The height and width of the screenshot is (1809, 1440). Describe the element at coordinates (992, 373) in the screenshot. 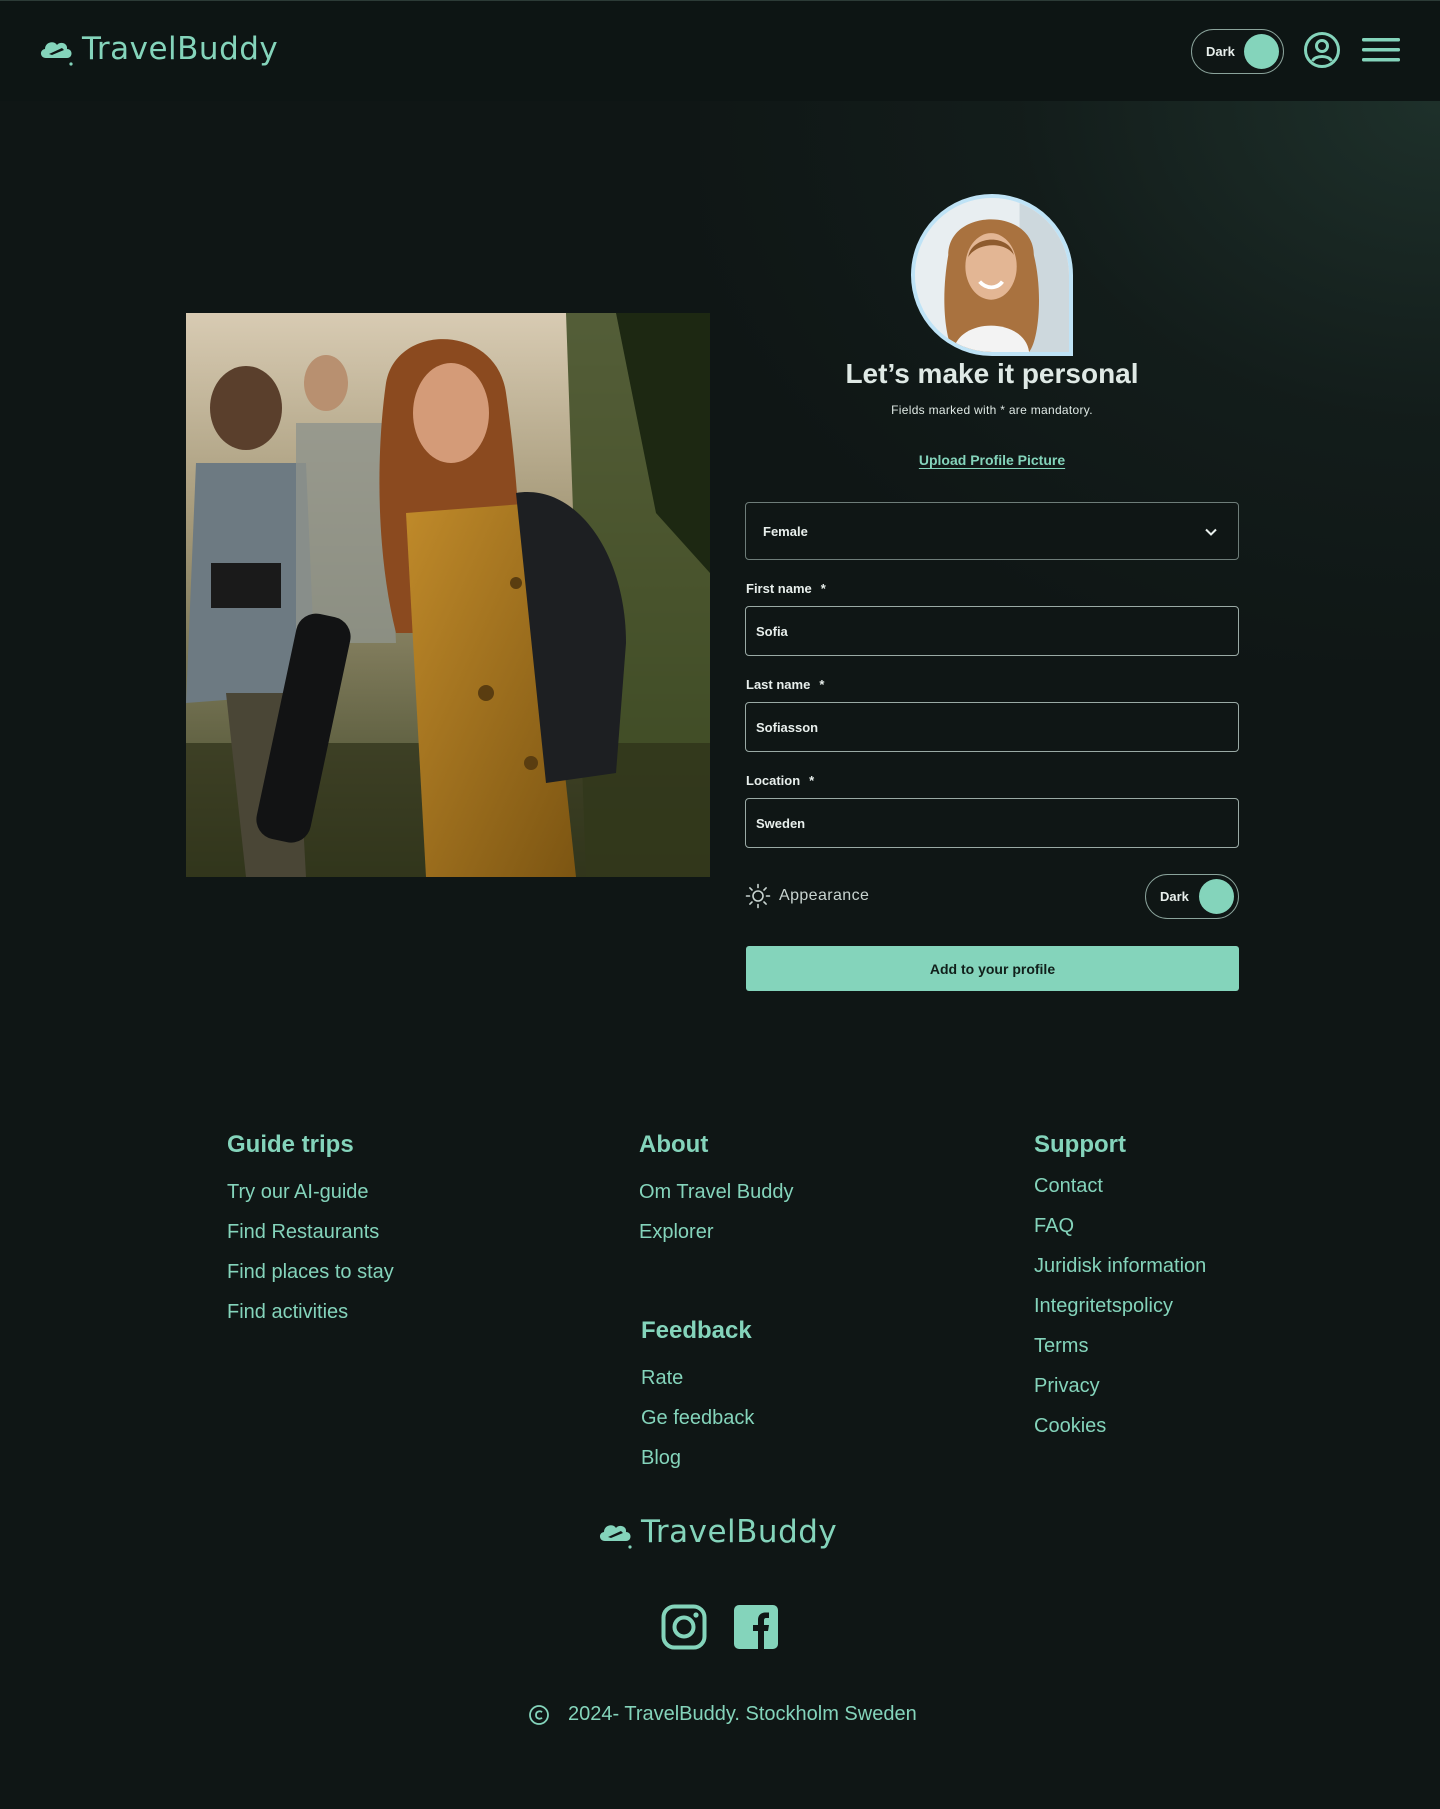

I see `form-title: Let’s make it personal` at that location.